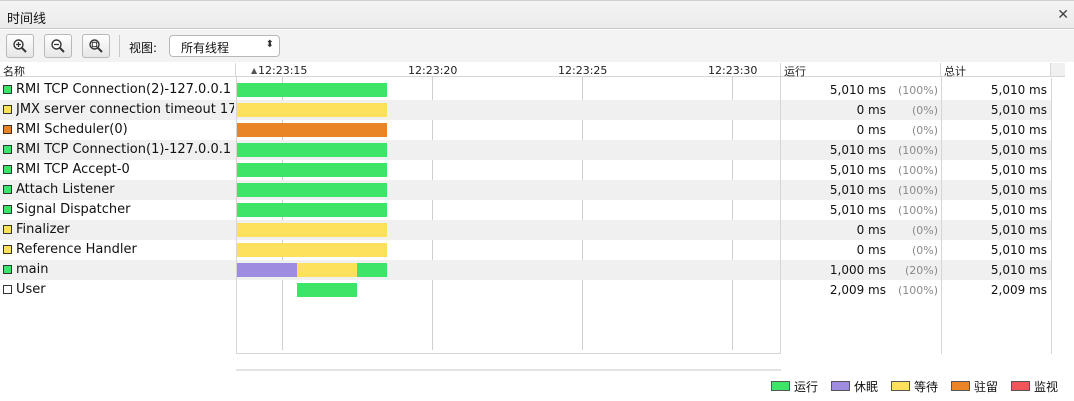 The width and height of the screenshot is (1074, 401). I want to click on vertical-scrollbar, so click(1051, 216).